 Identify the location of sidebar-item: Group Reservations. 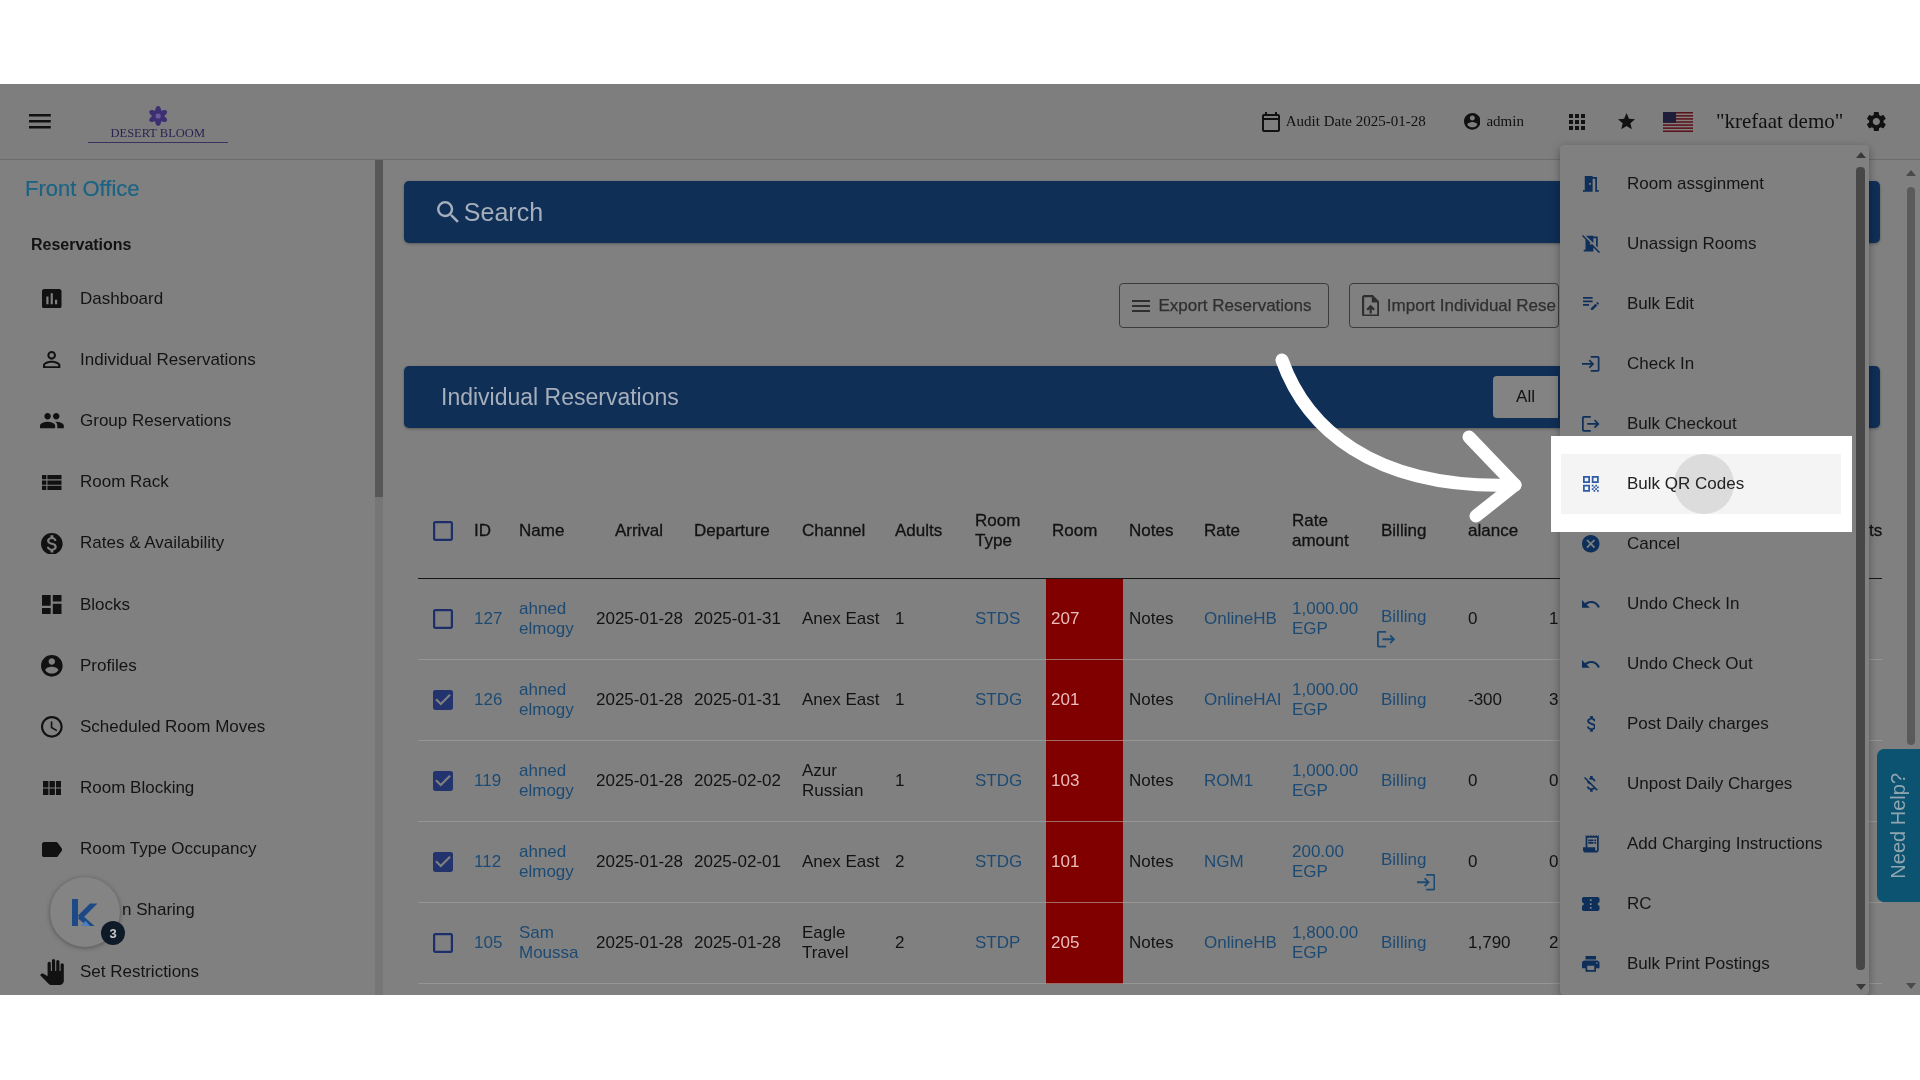
(136, 420).